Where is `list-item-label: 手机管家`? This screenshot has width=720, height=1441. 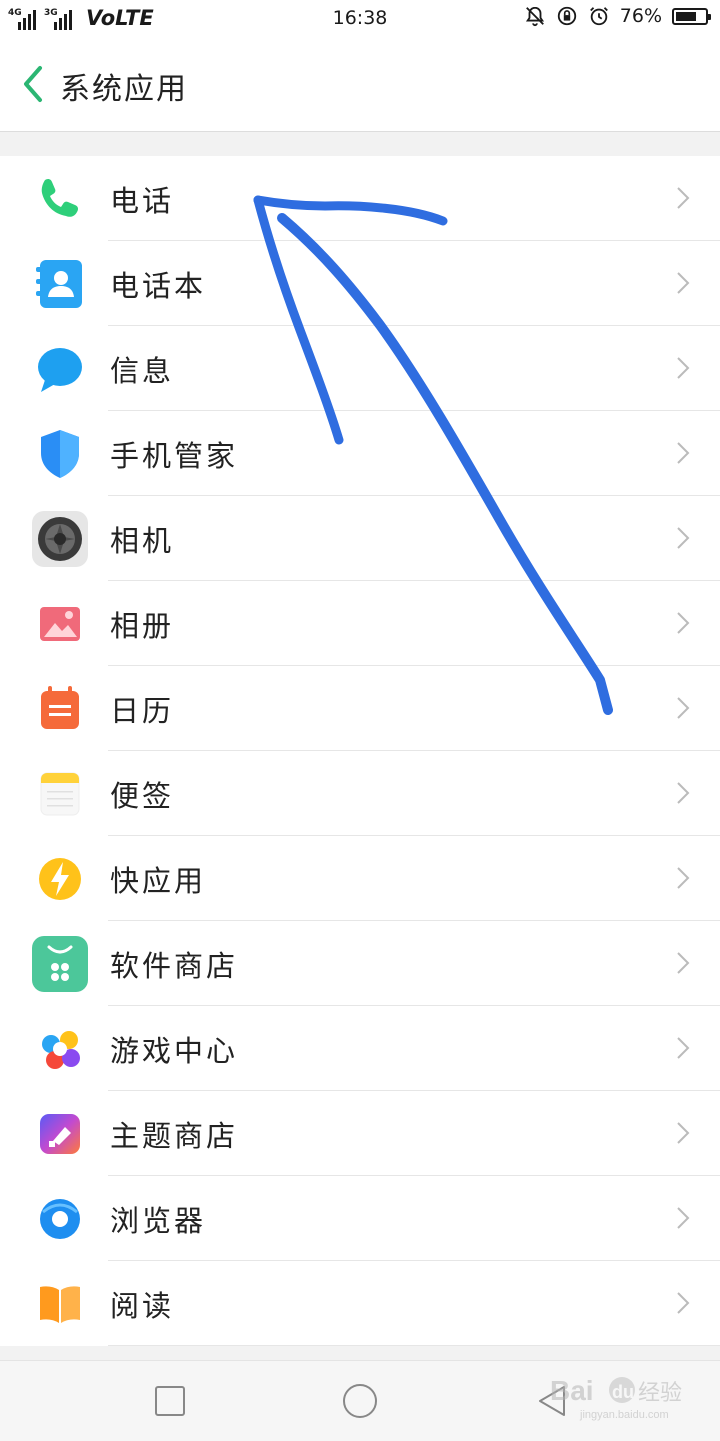
list-item-label: 手机管家 is located at coordinates (174, 456).